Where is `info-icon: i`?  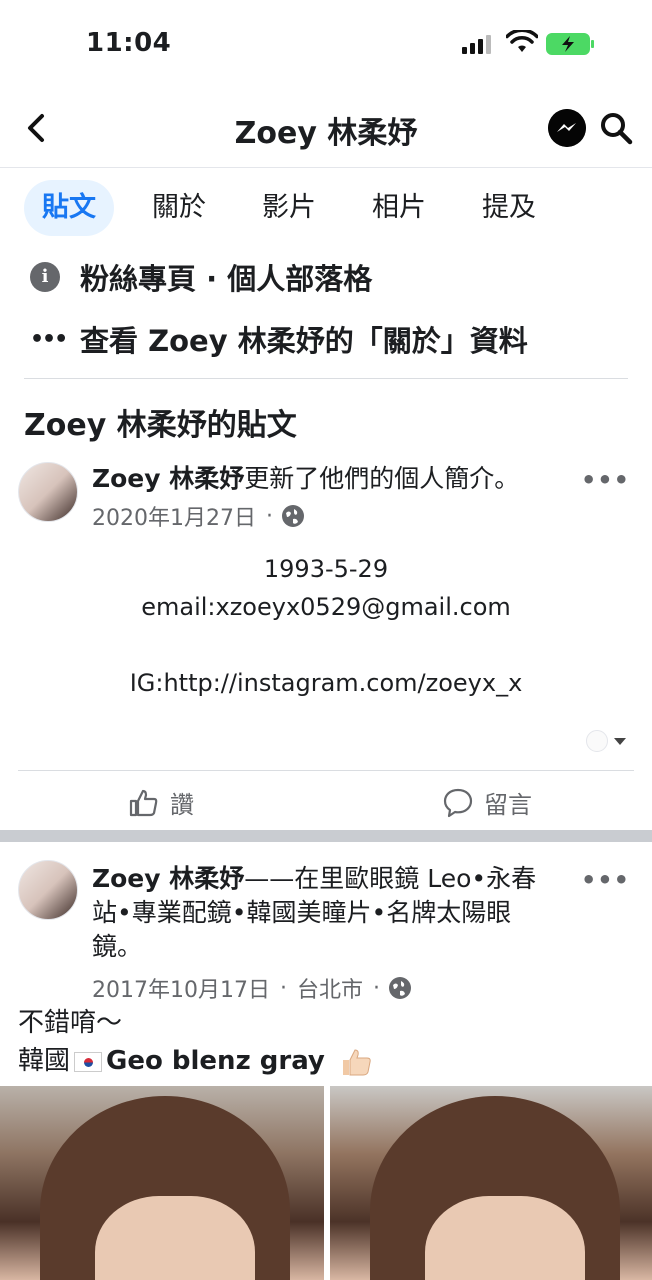
info-icon: i is located at coordinates (45, 277).